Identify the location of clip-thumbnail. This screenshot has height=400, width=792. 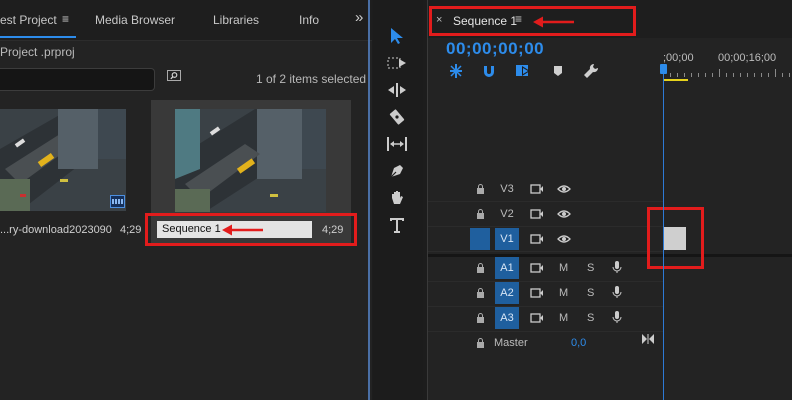
(63, 160).